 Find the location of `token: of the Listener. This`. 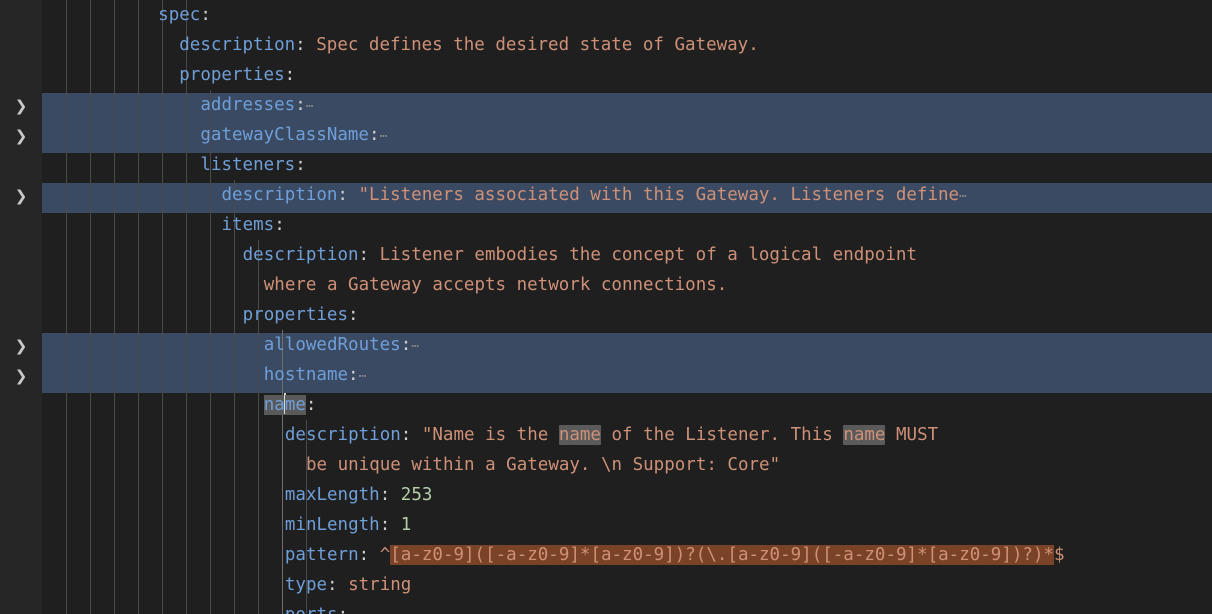

token: of the Listener. This is located at coordinates (722, 435).